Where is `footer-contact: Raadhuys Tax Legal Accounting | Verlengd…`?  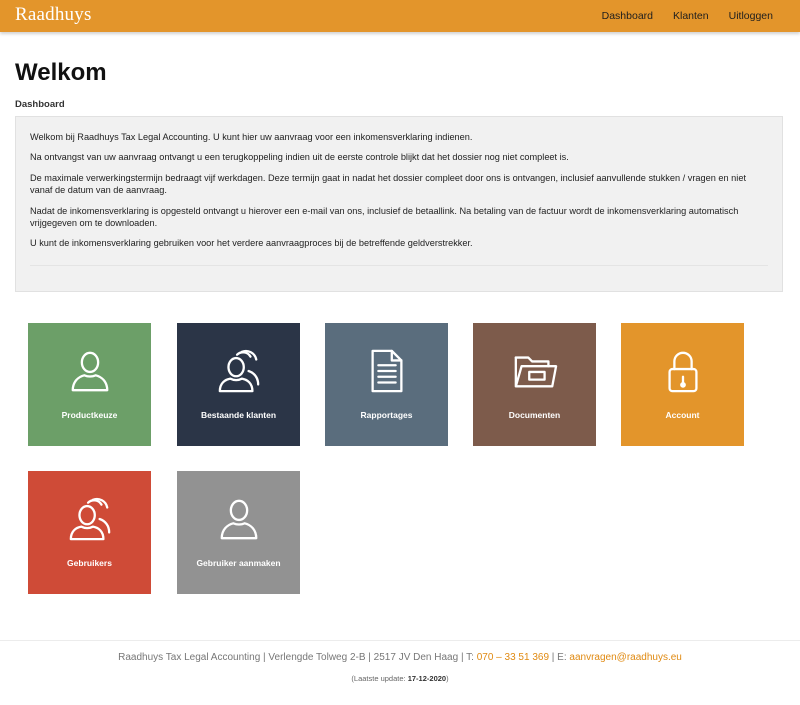 footer-contact: Raadhuys Tax Legal Accounting | Verlengd… is located at coordinates (400, 657).